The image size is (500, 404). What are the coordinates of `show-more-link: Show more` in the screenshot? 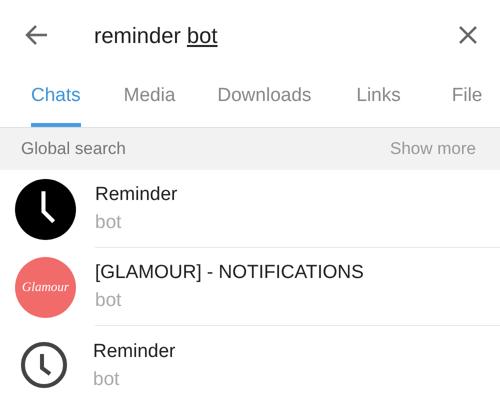 It's located at (433, 149).